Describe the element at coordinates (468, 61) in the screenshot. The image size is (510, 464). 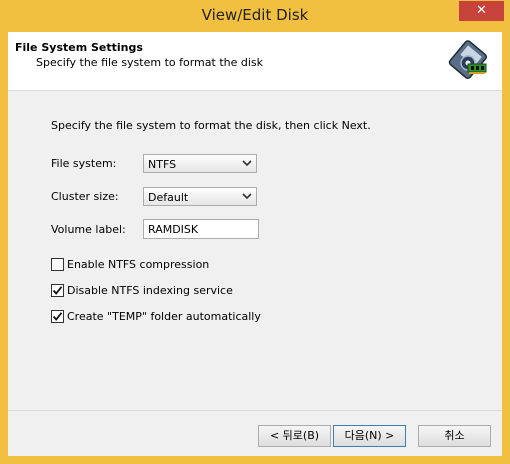
I see `disk-memory-icon` at that location.